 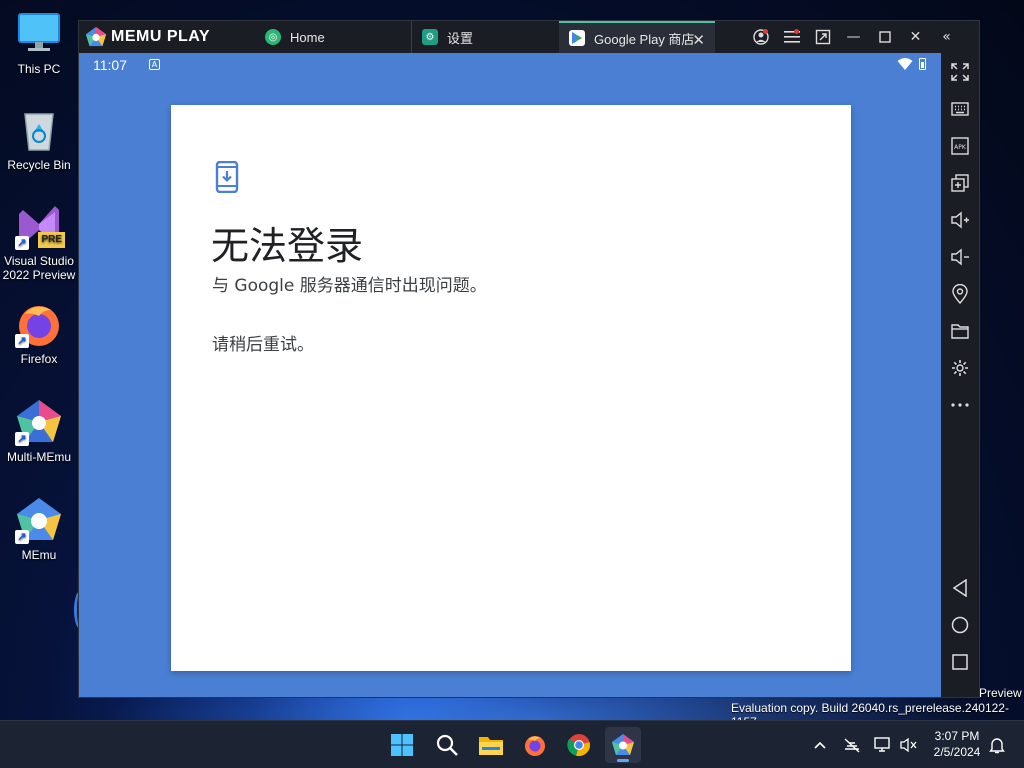 What do you see at coordinates (577, 38) in the screenshot?
I see `play-store-icon` at bounding box center [577, 38].